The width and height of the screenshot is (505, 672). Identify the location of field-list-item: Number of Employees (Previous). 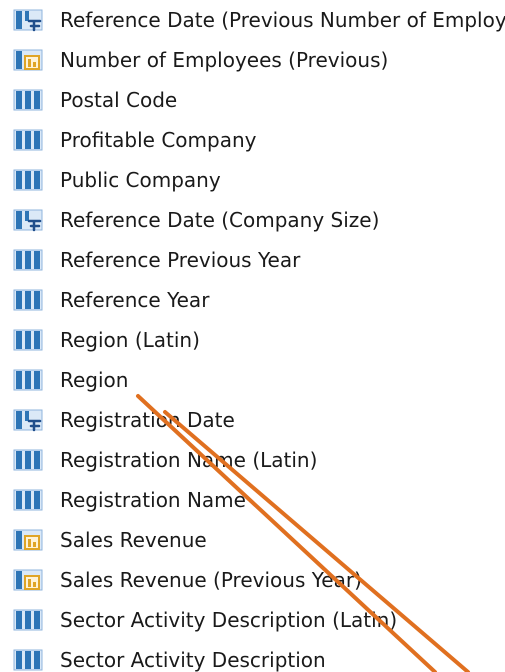
(252, 60).